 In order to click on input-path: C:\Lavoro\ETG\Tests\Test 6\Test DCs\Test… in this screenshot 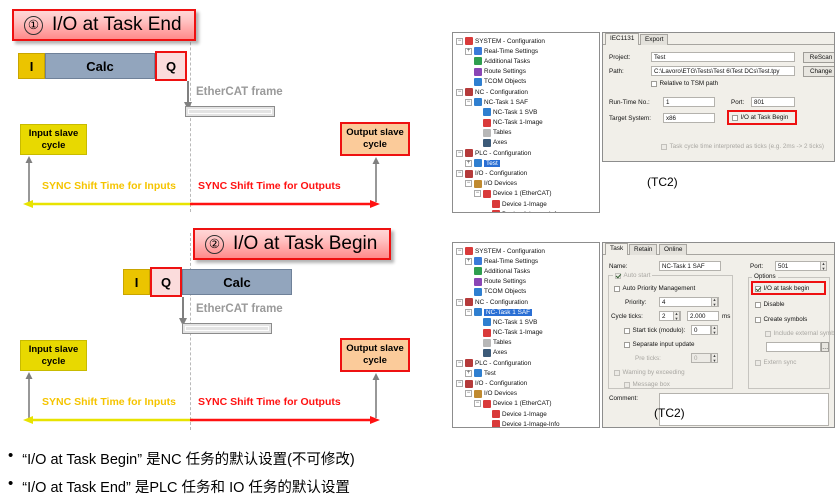, I will do `click(723, 71)`.